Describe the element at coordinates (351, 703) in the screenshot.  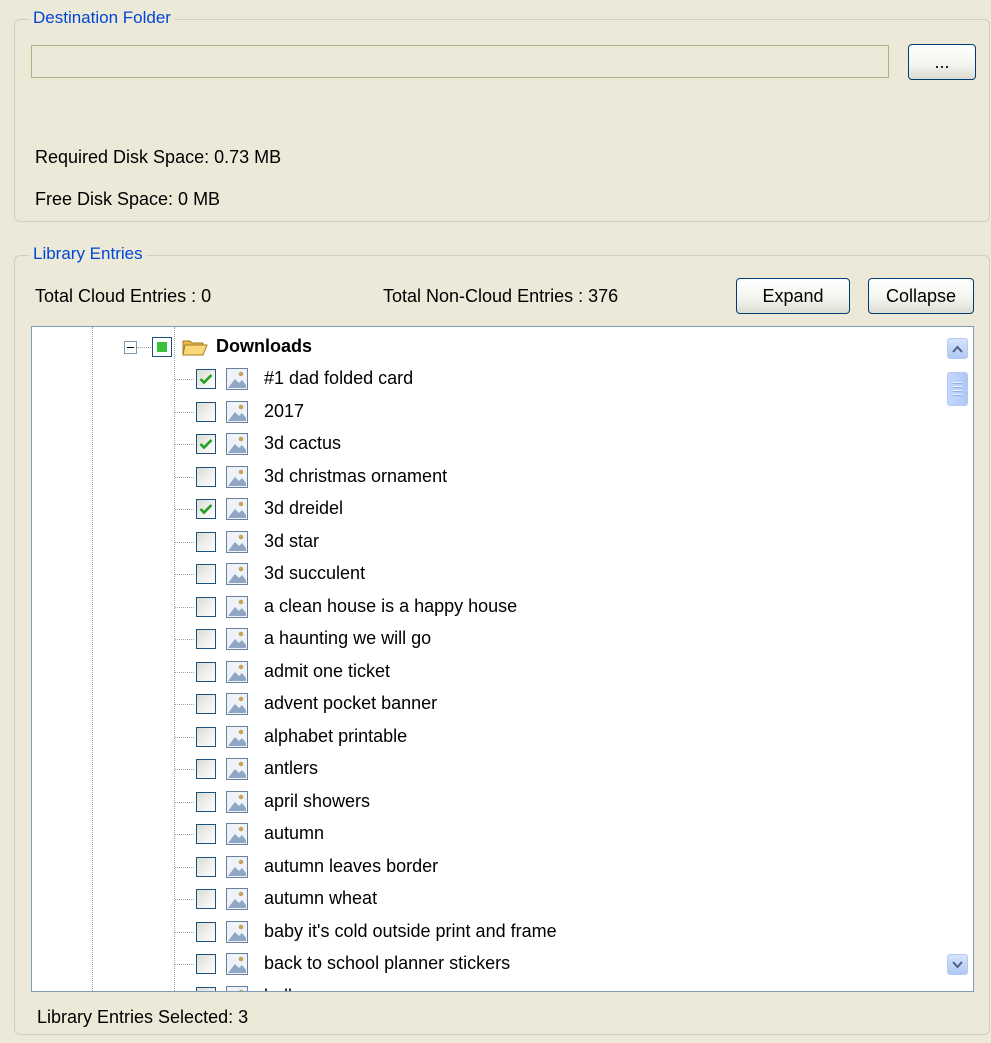
I see `item-label: advent pocket banner` at that location.